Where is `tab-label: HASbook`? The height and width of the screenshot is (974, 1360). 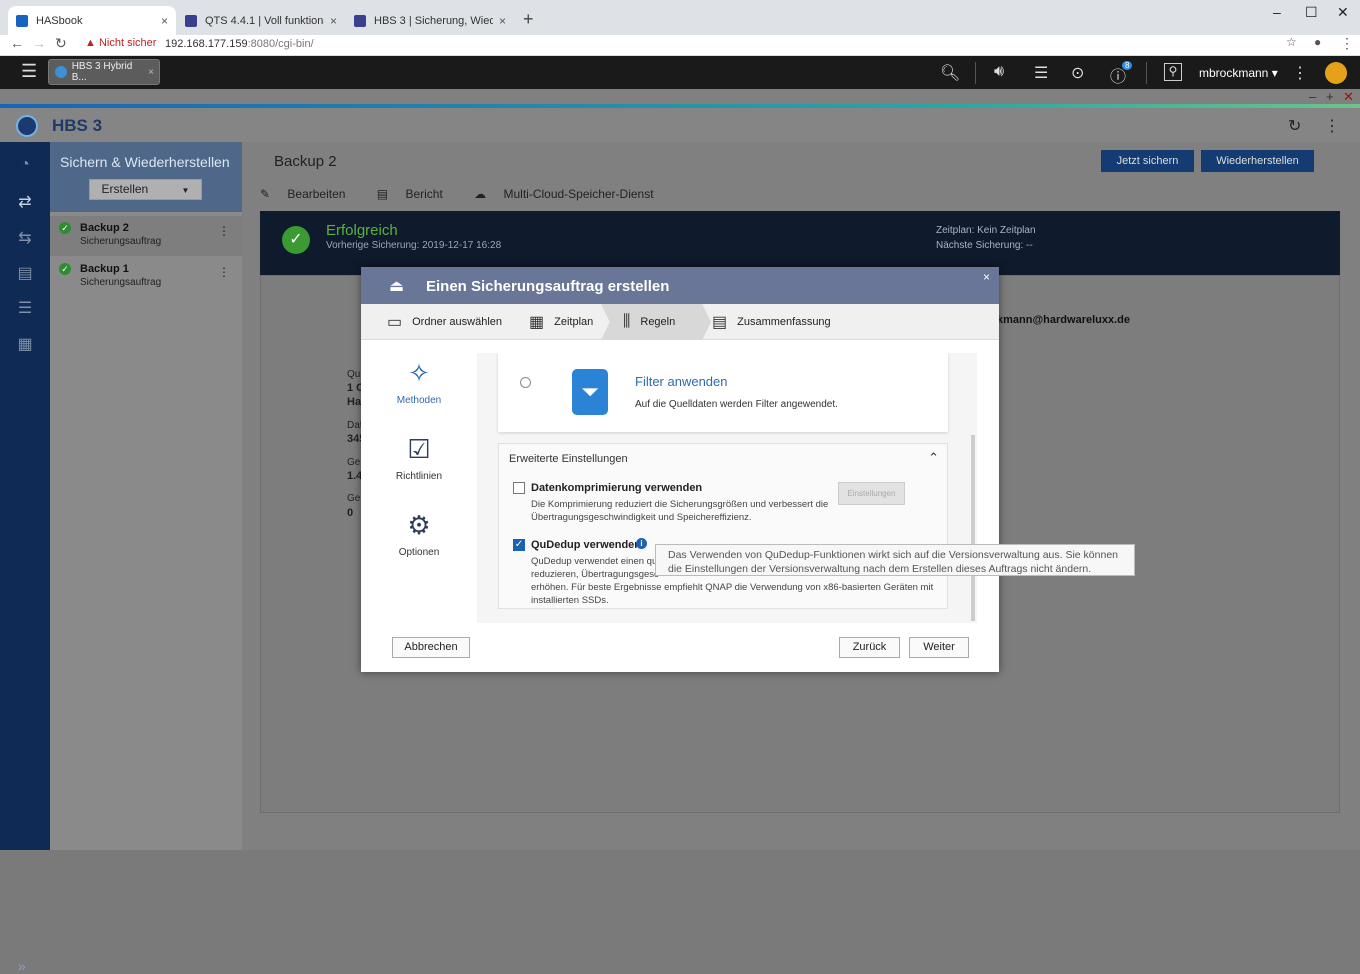 tab-label: HASbook is located at coordinates (59, 20).